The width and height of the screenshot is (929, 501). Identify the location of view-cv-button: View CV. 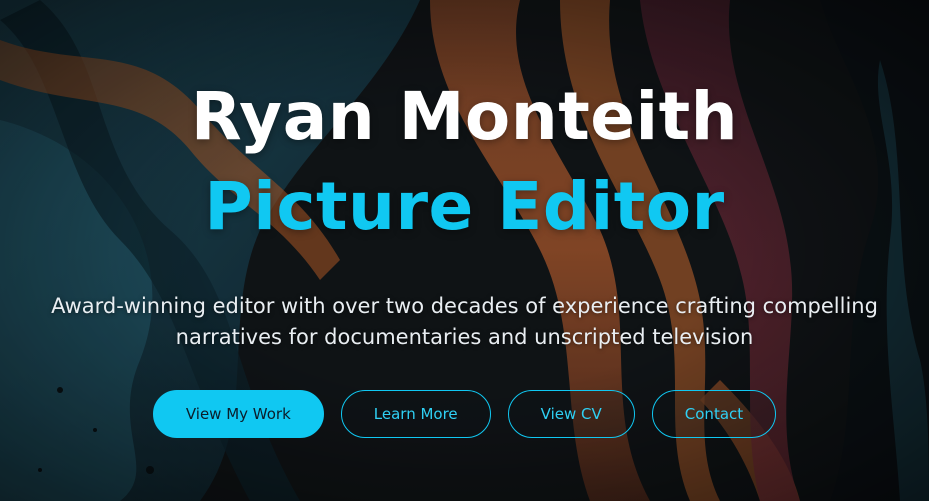
(571, 414).